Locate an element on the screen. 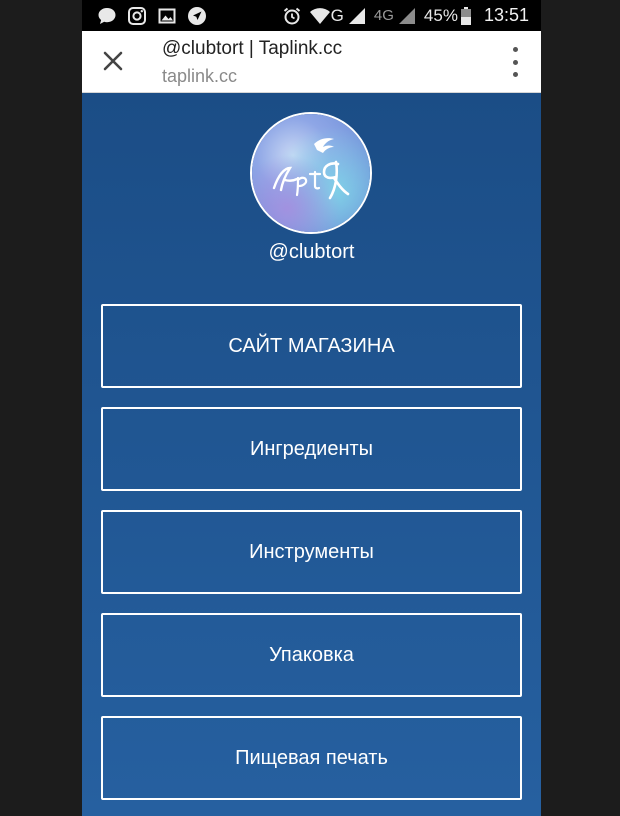 This screenshot has height=816, width=620. link-button-packaging: Упаковка is located at coordinates (311, 655).